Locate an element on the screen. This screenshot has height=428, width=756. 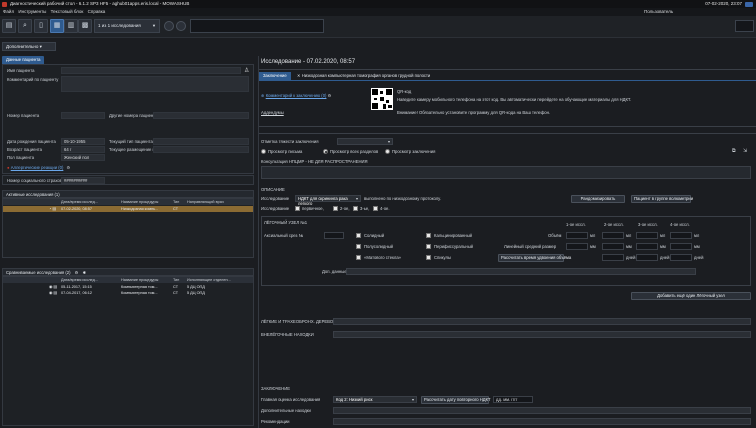
view-letter-label: Просмотр письма is located at coordinates (285, 151).